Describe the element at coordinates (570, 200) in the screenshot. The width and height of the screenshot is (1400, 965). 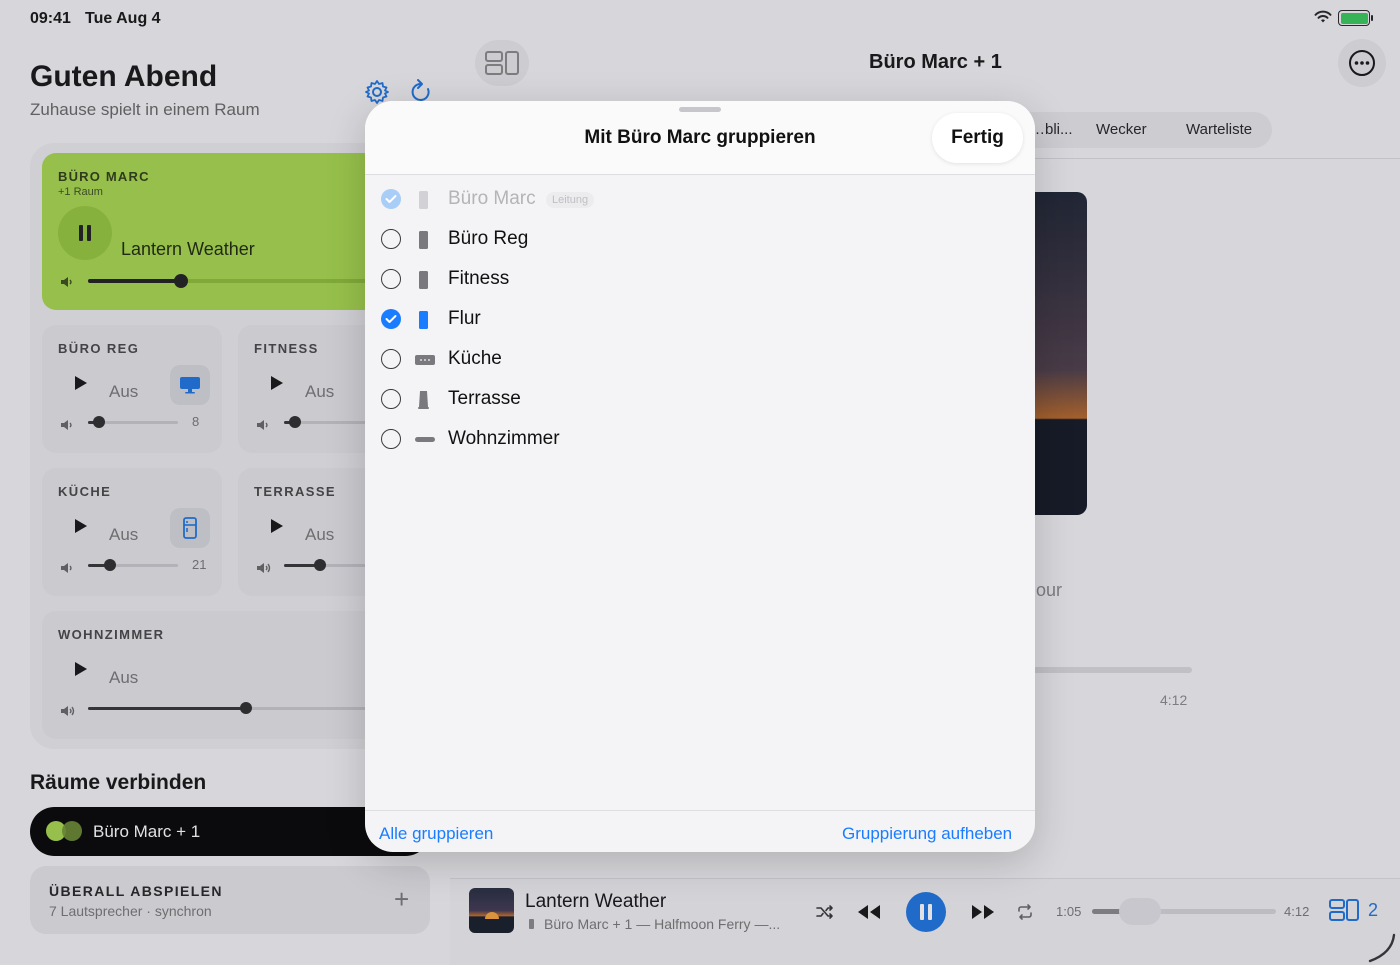
I see `leader-badge: Leitung` at that location.